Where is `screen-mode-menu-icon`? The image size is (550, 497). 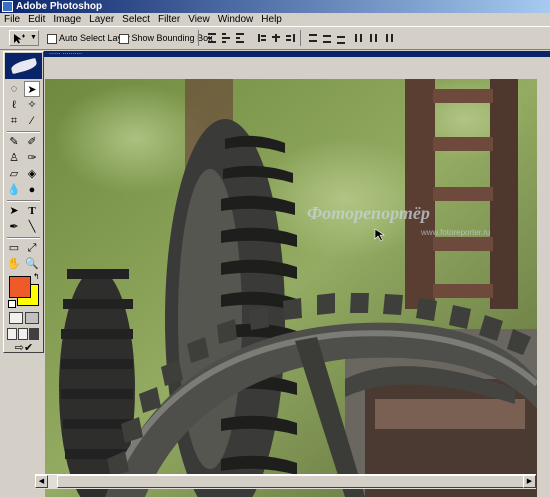 screen-mode-menu-icon is located at coordinates (23, 334).